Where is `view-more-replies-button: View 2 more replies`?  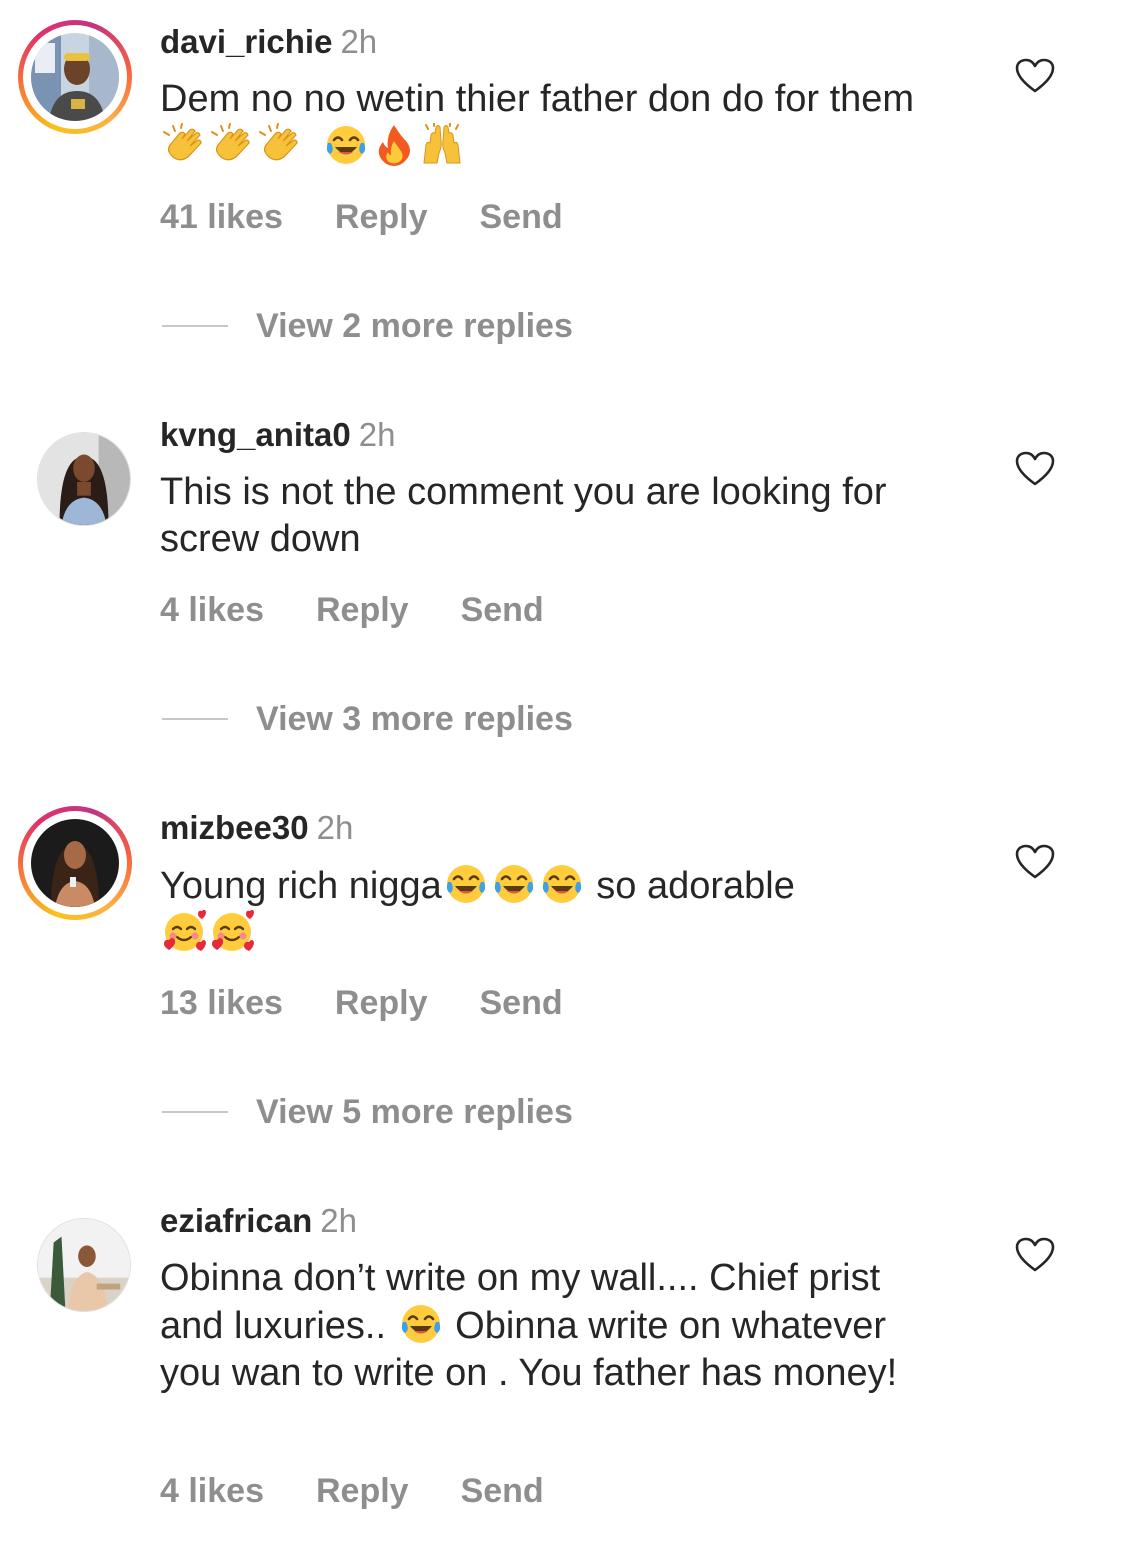
view-more-replies-button: View 2 more replies is located at coordinates (367, 326).